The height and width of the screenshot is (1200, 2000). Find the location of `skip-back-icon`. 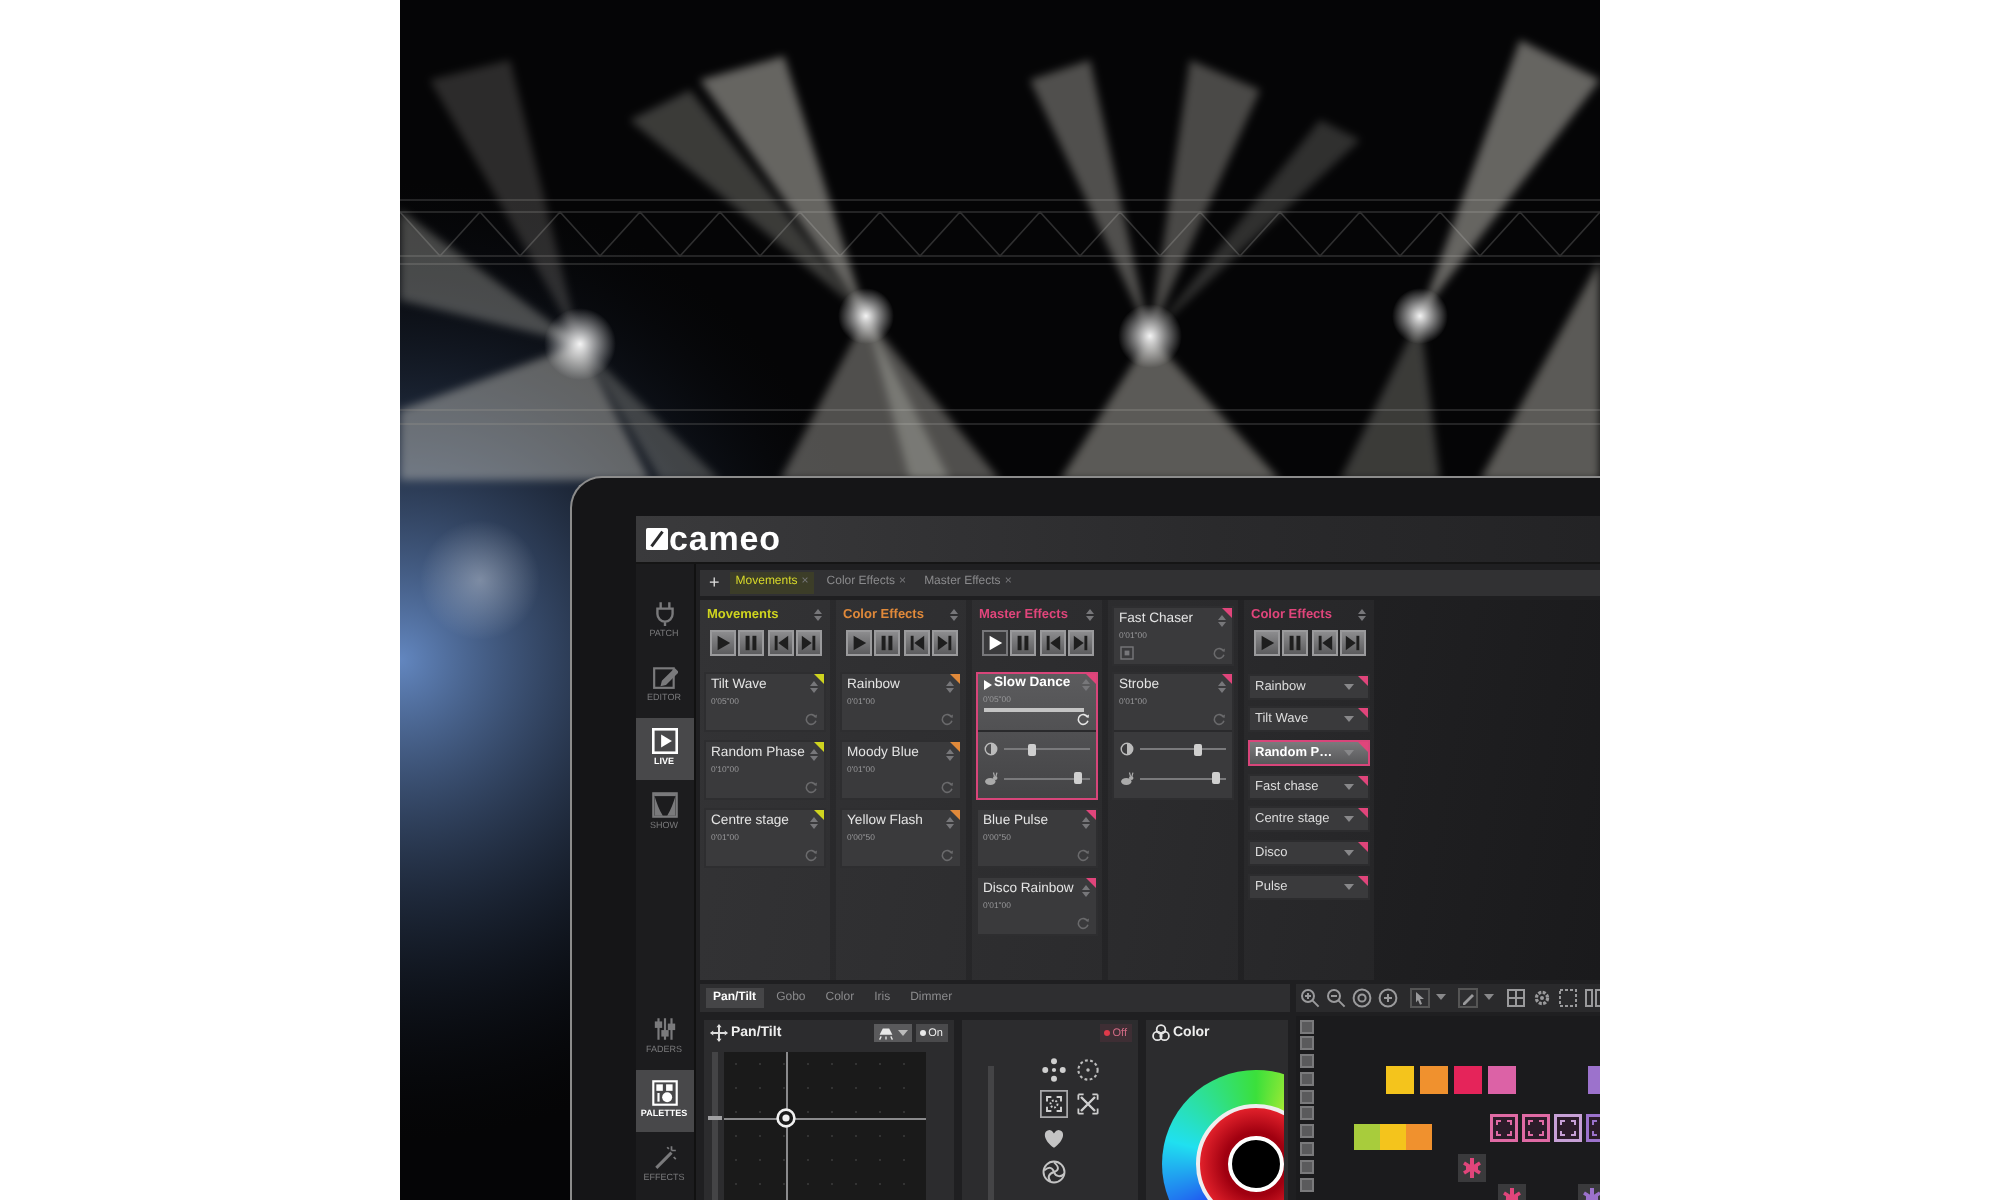

skip-back-icon is located at coordinates (916, 642).